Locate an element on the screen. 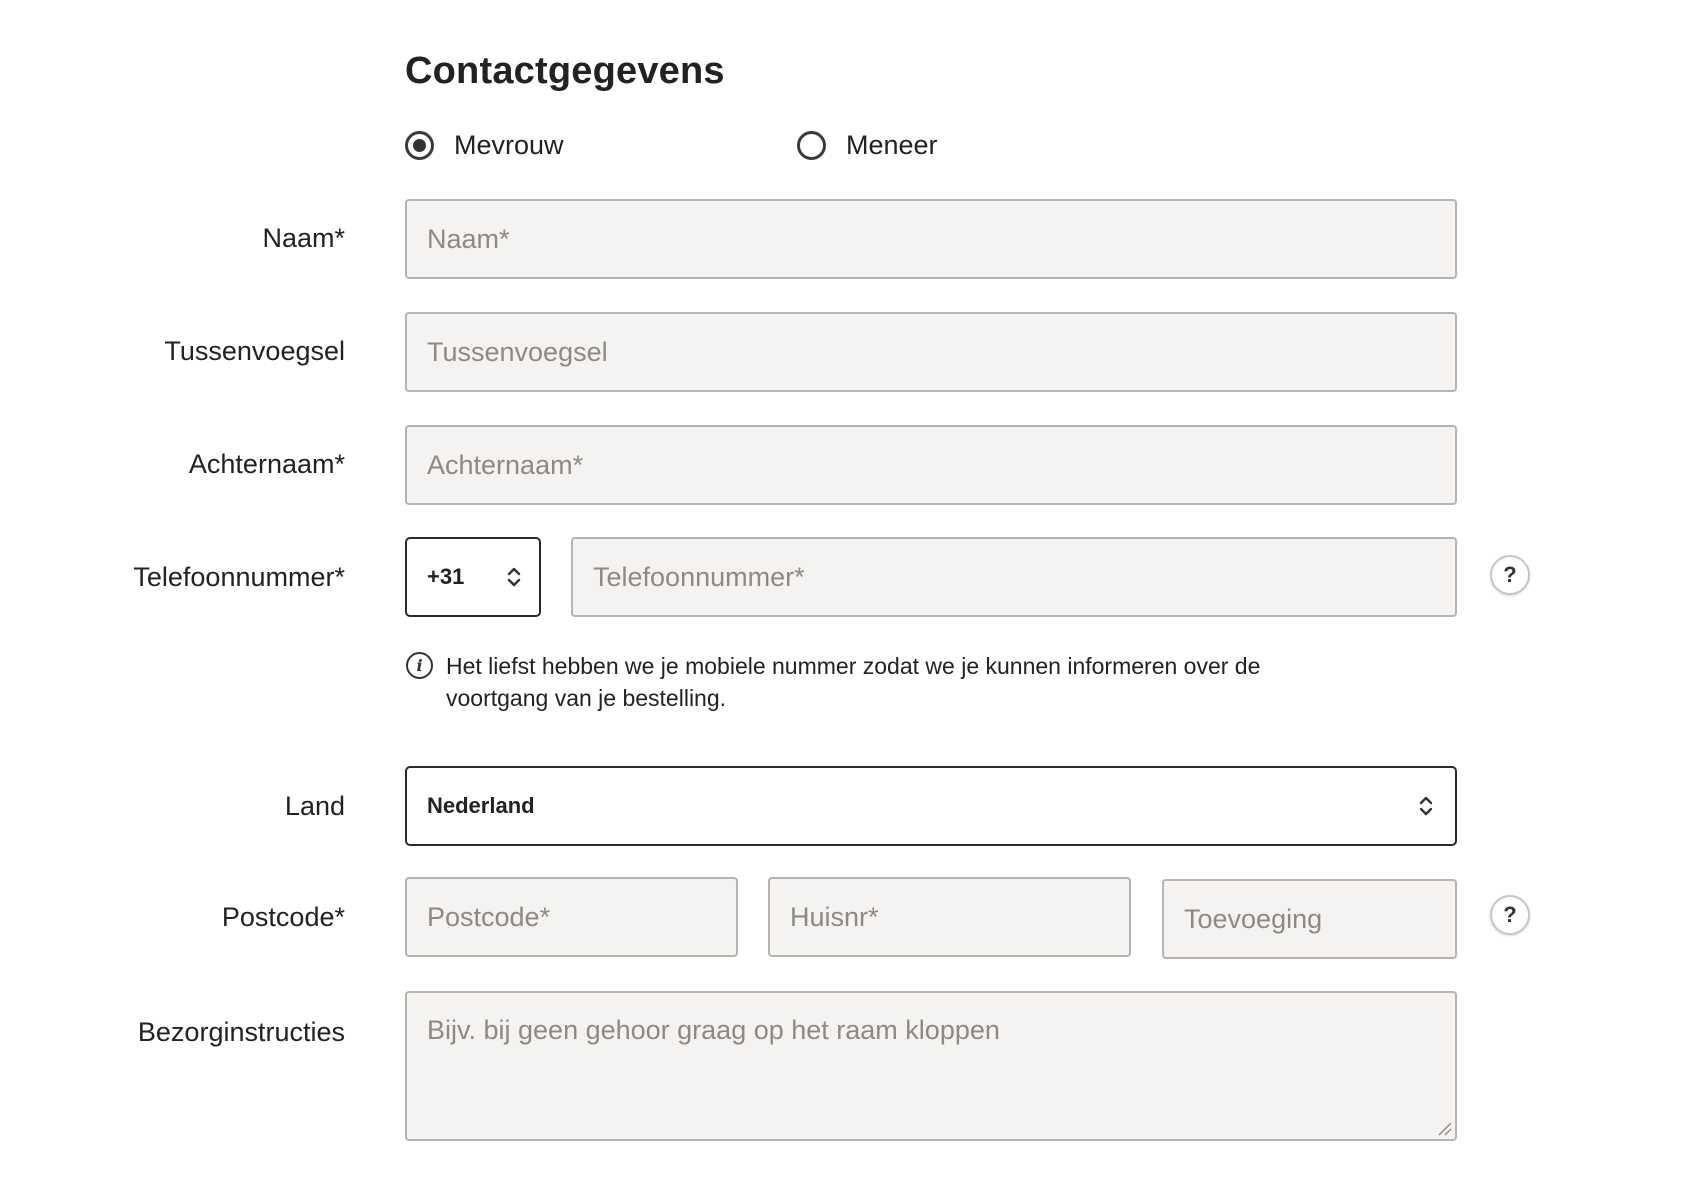  postcode-help-icon: ? is located at coordinates (1510, 915).